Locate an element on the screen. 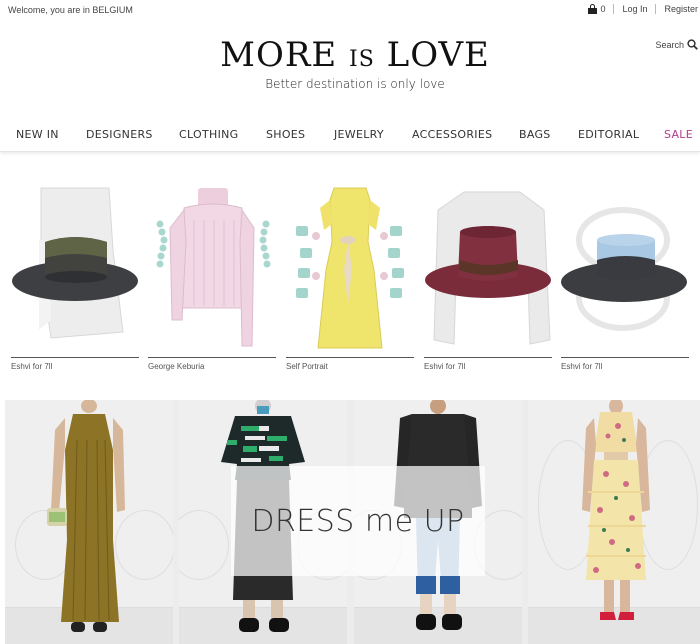  cart-button: 0 is located at coordinates (600, 9).